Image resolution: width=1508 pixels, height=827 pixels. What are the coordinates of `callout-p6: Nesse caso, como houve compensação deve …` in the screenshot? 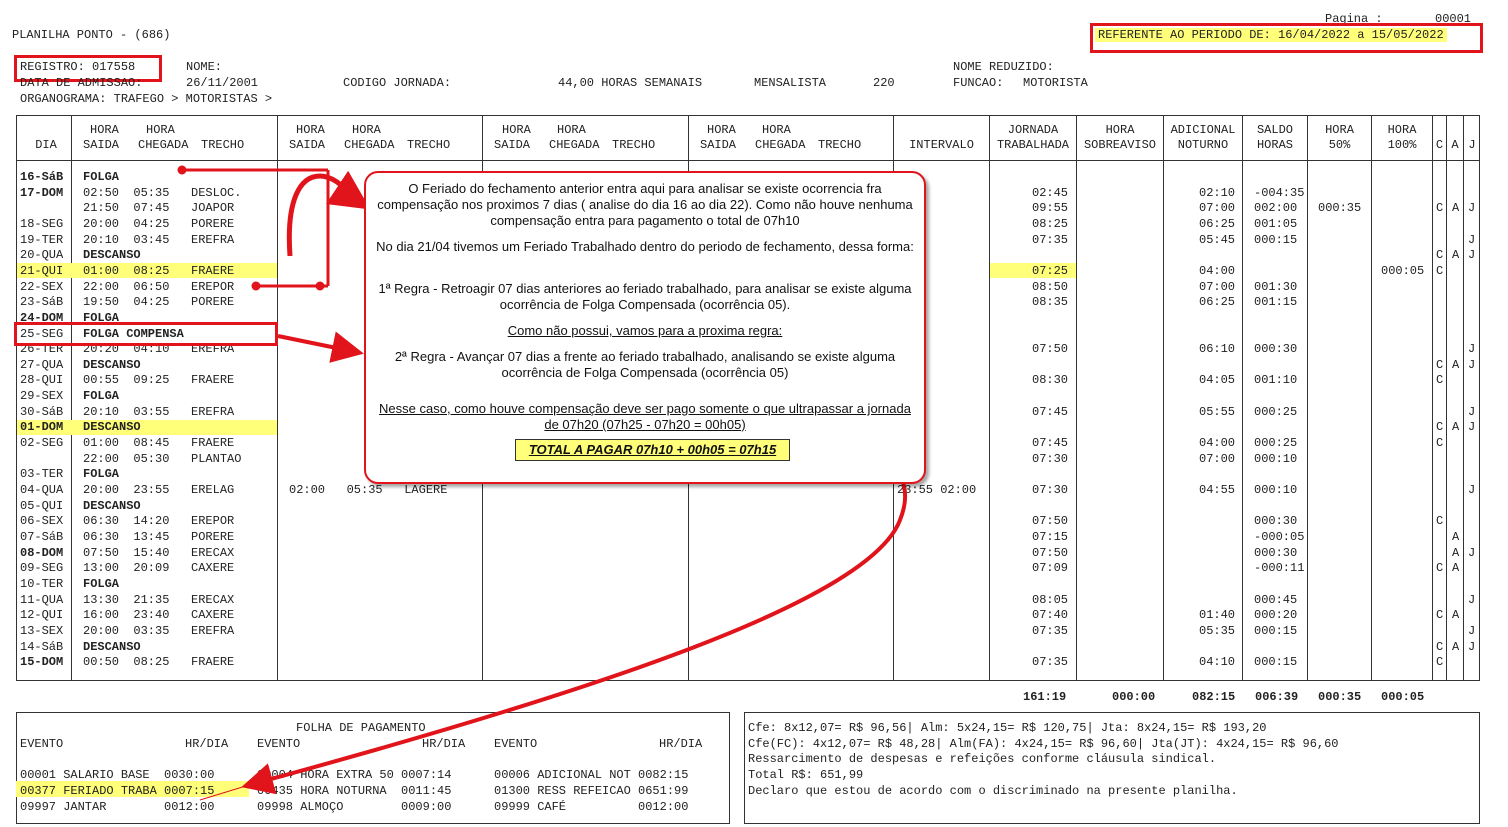 It's located at (645, 416).